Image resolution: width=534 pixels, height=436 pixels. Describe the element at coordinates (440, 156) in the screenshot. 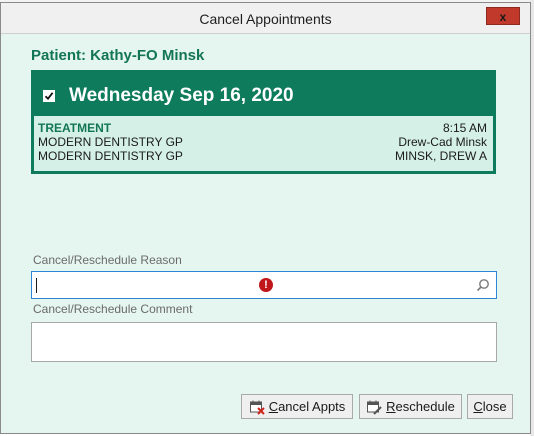

I see `appointment-provider-2: MINSK, DREW A` at that location.